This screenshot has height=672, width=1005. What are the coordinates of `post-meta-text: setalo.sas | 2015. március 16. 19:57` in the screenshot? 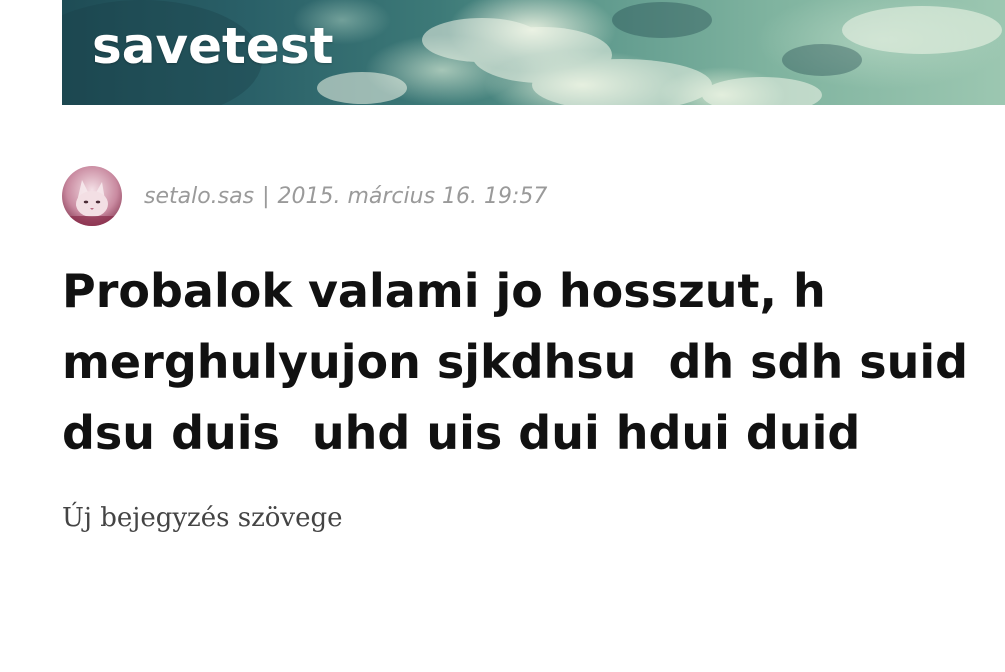 It's located at (345, 196).